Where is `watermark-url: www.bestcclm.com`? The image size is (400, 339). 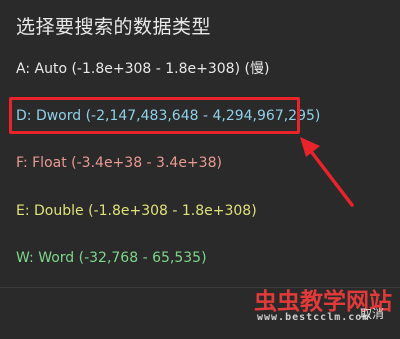
watermark-url: www.bestcclm.com is located at coordinates (313, 317).